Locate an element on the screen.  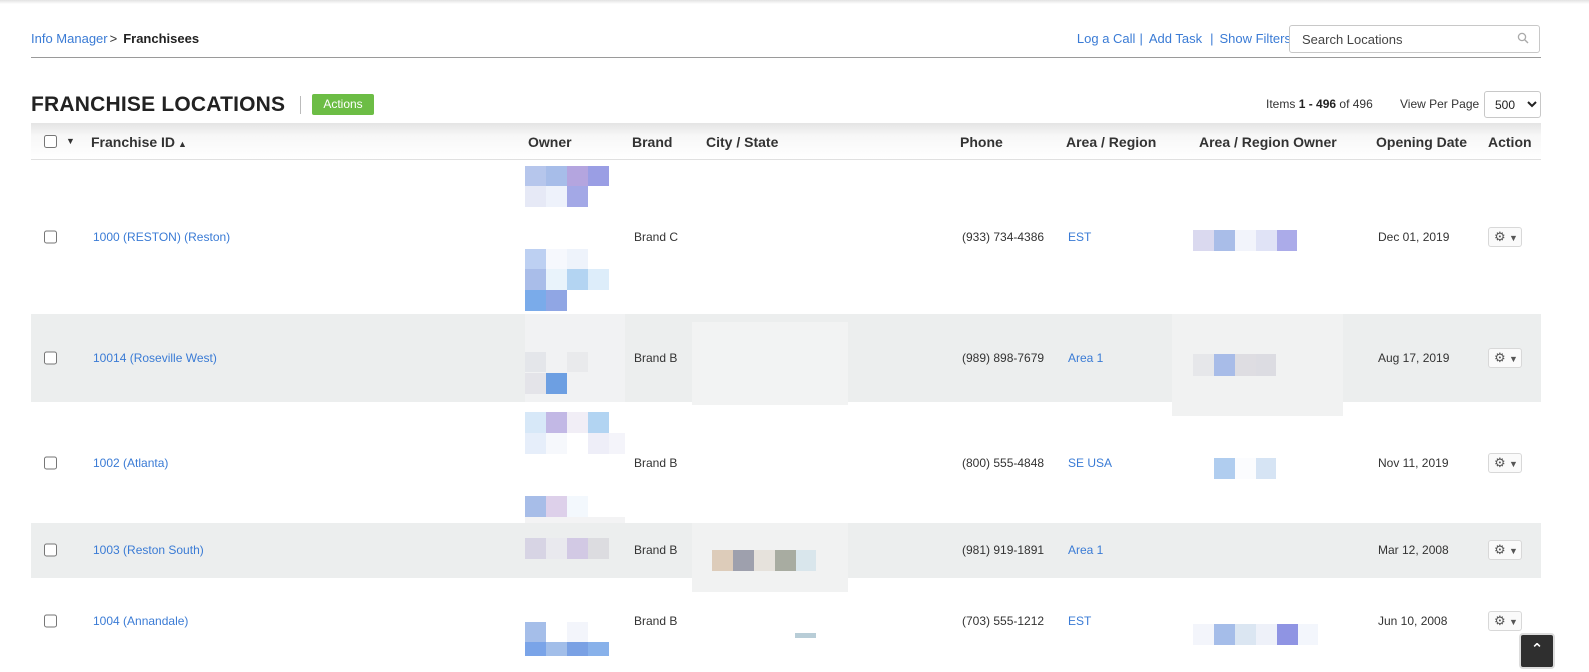
top-shadow is located at coordinates (794, 2).